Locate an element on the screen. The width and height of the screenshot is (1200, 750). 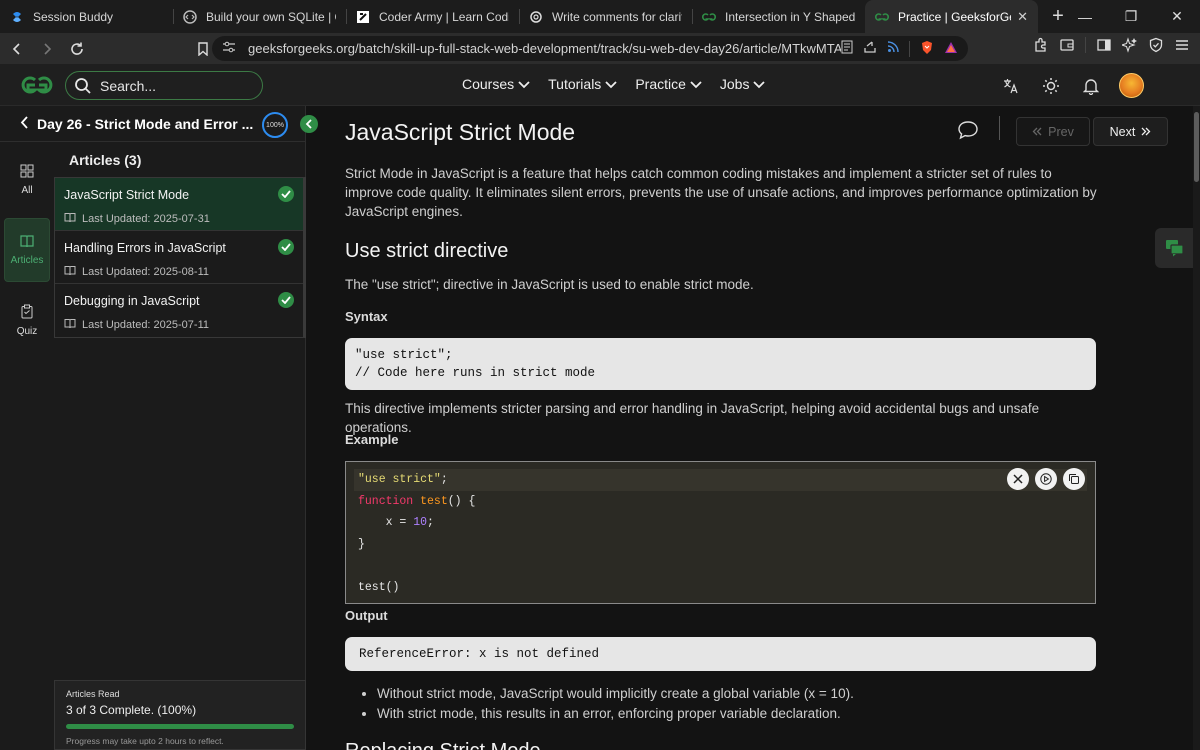
theme-toggle-icon is located at coordinates (1051, 86).